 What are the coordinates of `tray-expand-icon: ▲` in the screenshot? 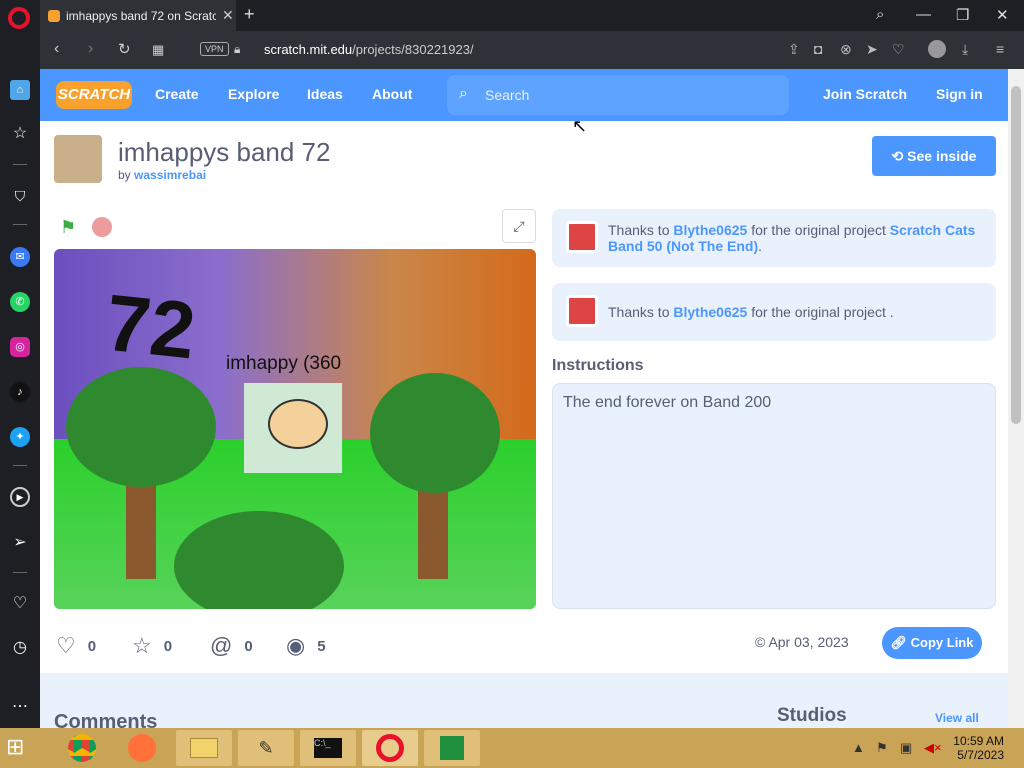 It's located at (858, 747).